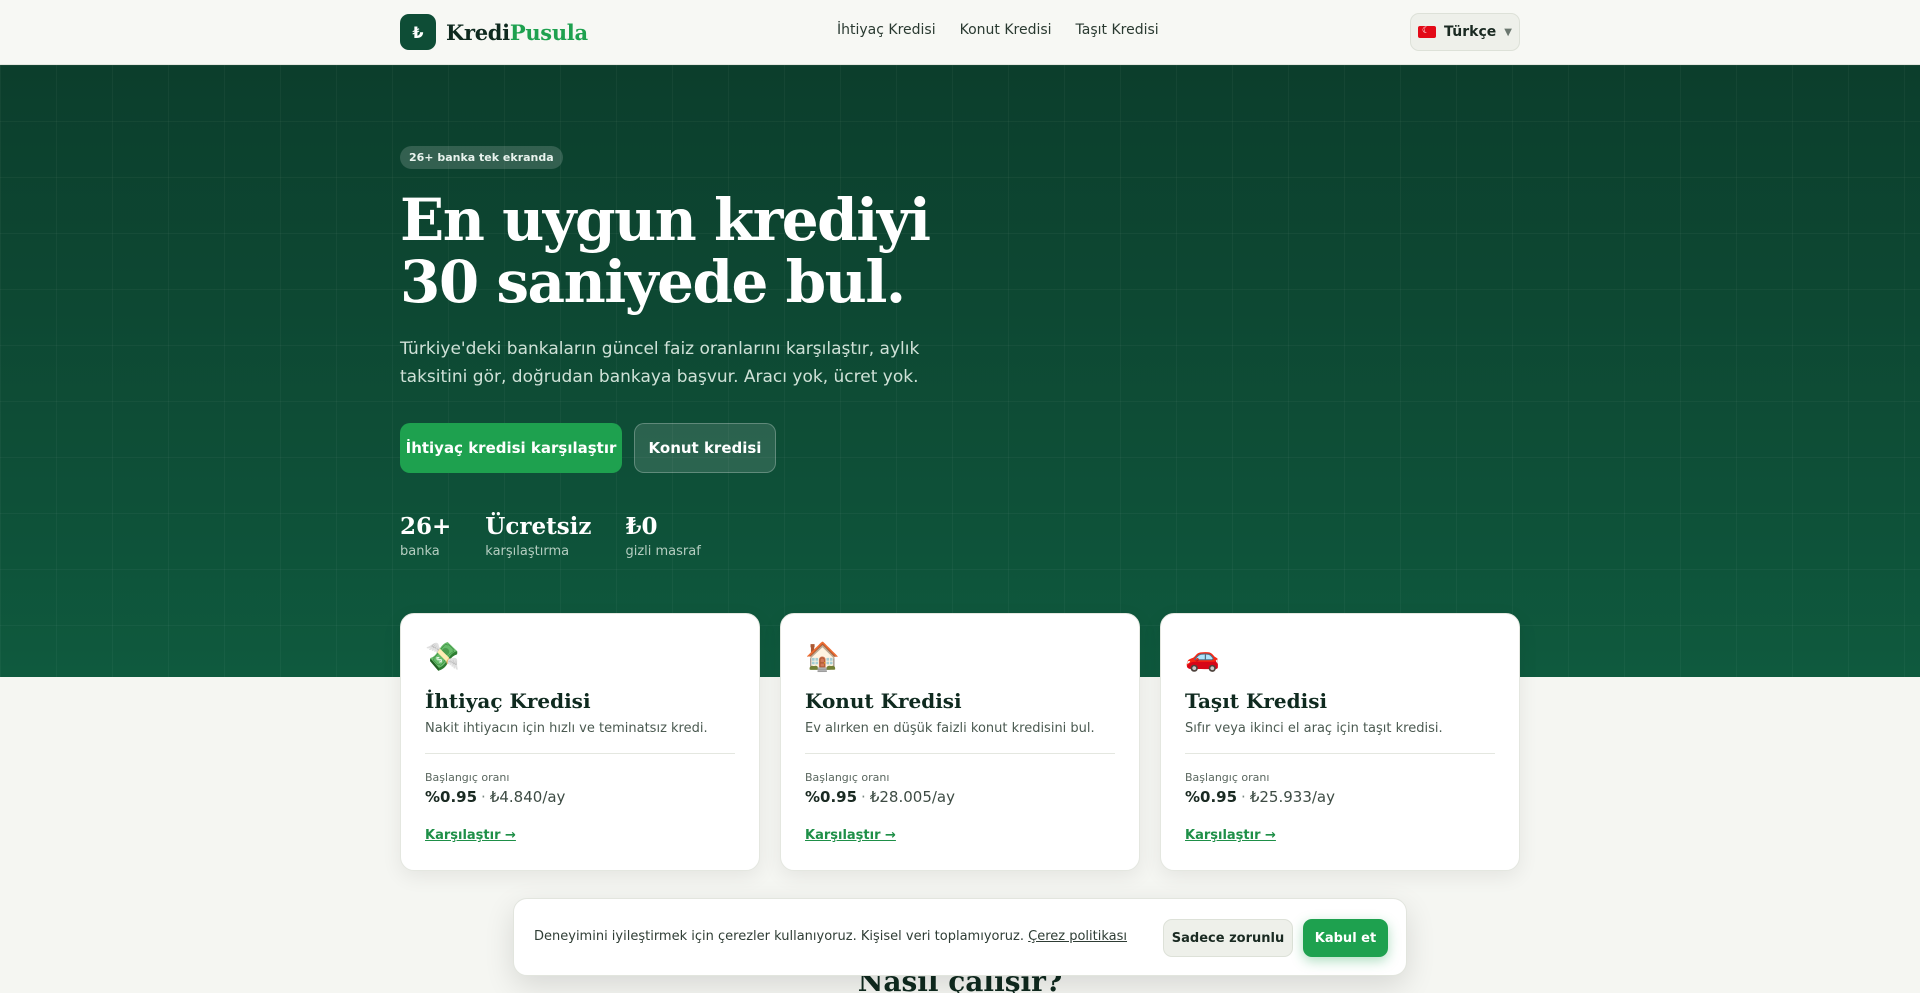 The width and height of the screenshot is (1920, 993). I want to click on stat-label: gizli masraf, so click(663, 551).